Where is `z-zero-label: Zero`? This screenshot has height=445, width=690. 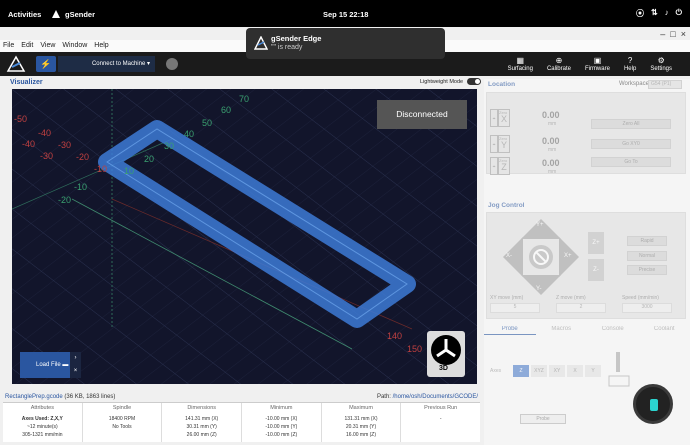 z-zero-label: Zero is located at coordinates (503, 160).